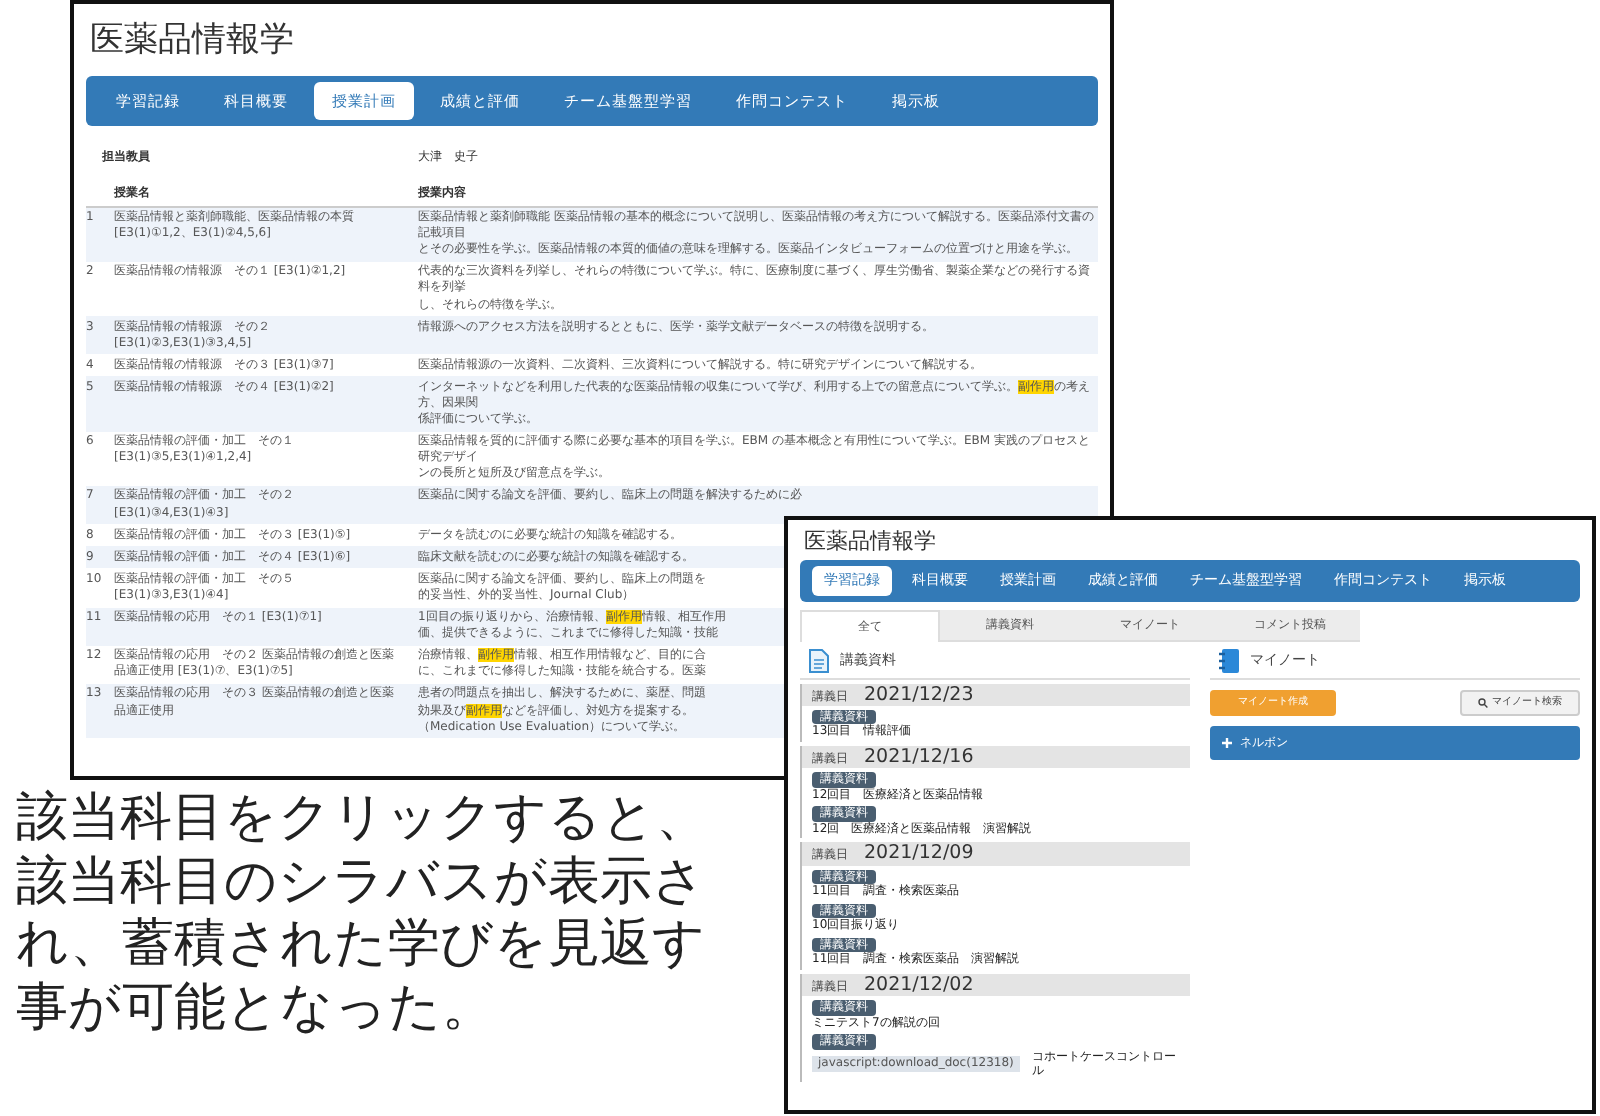 The image size is (1600, 1116). Describe the element at coordinates (1229, 660) in the screenshot. I see `notebook-icon` at that location.